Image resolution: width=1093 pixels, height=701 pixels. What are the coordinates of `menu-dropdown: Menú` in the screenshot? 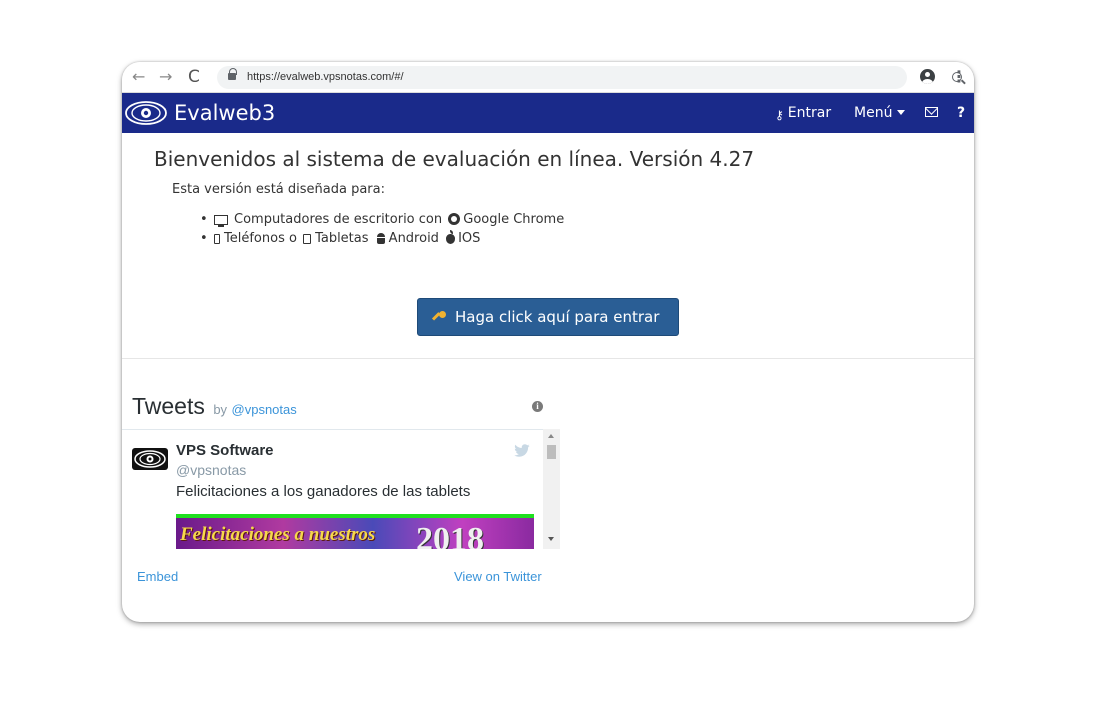 It's located at (880, 113).